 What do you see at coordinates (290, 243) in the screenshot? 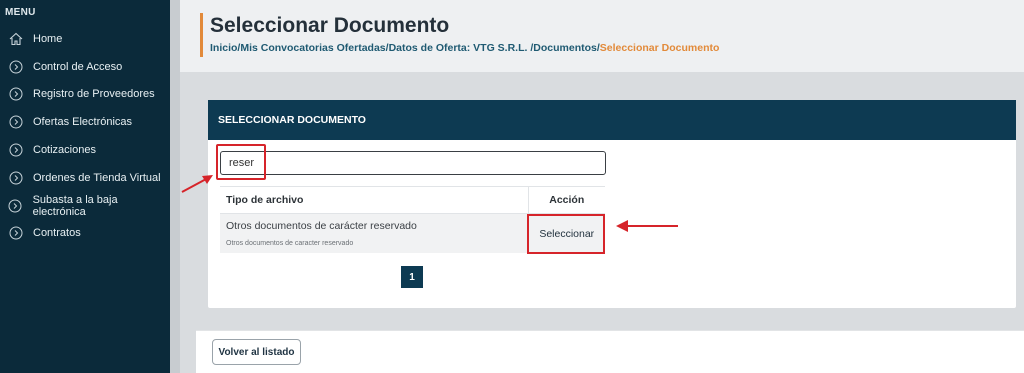
I see `document-type-subtitle: Otros documentos de caracter reservado` at bounding box center [290, 243].